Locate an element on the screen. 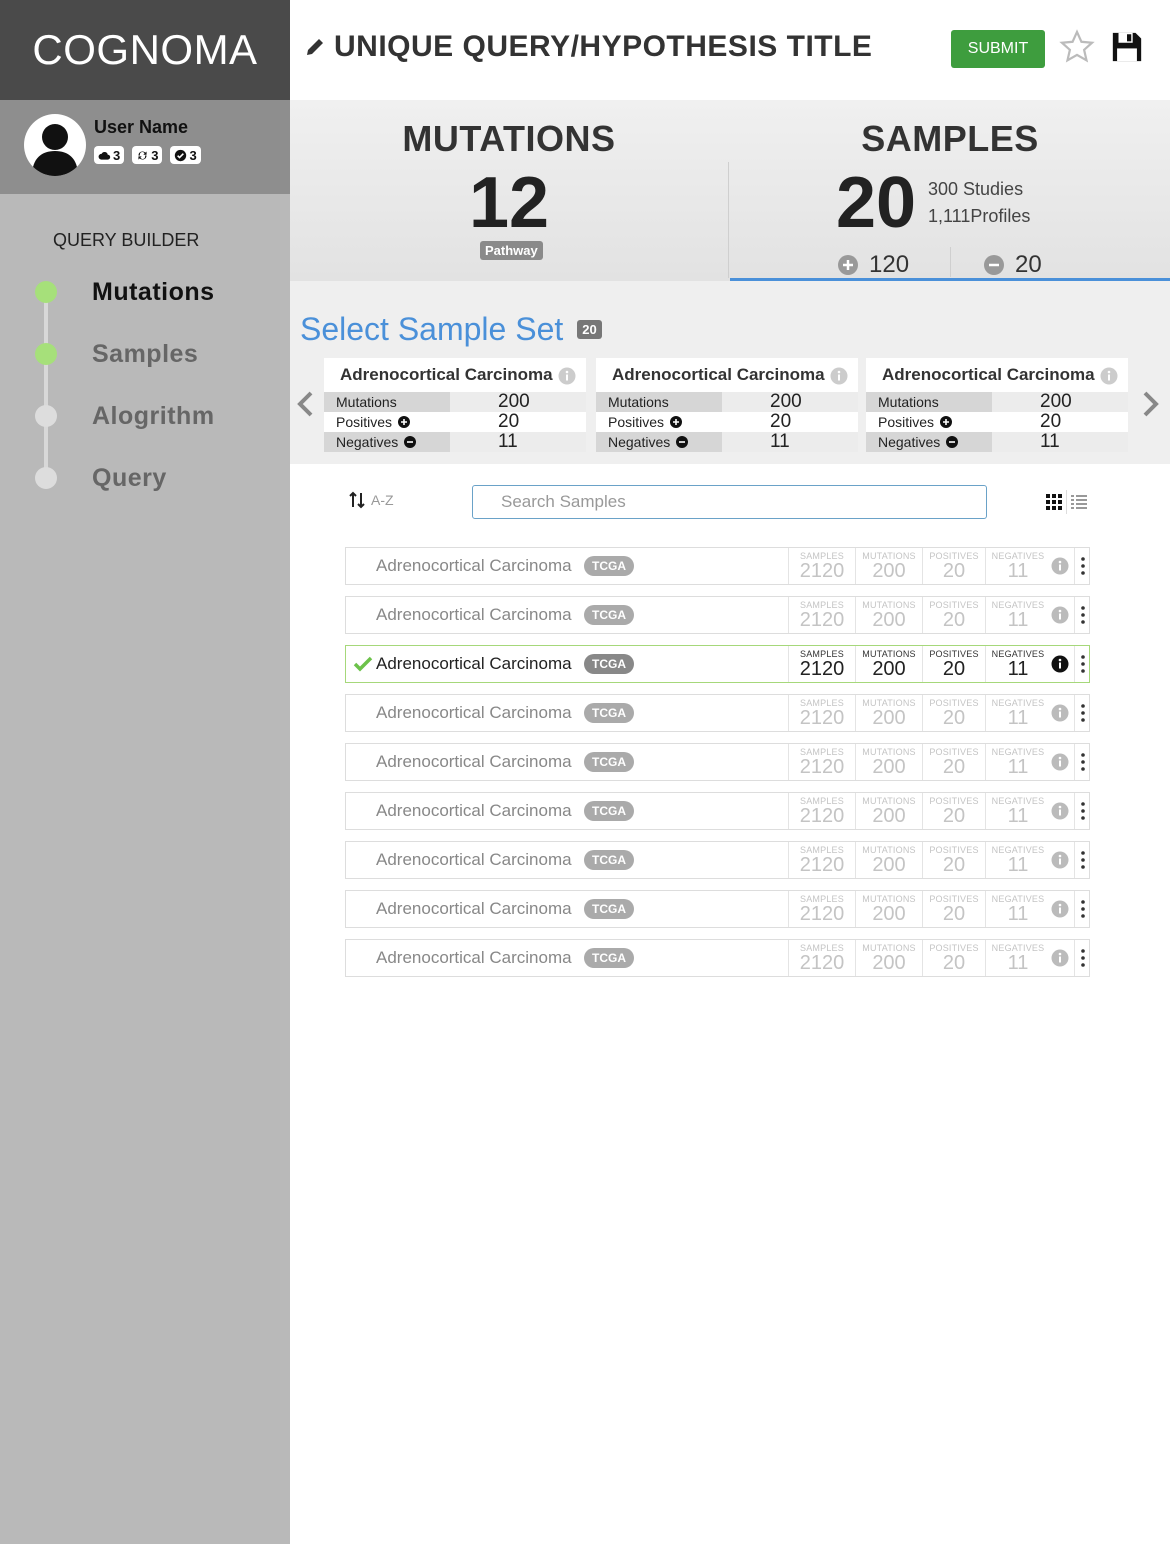 This screenshot has height=1544, width=1170. negative-count: 20 is located at coordinates (1012, 265).